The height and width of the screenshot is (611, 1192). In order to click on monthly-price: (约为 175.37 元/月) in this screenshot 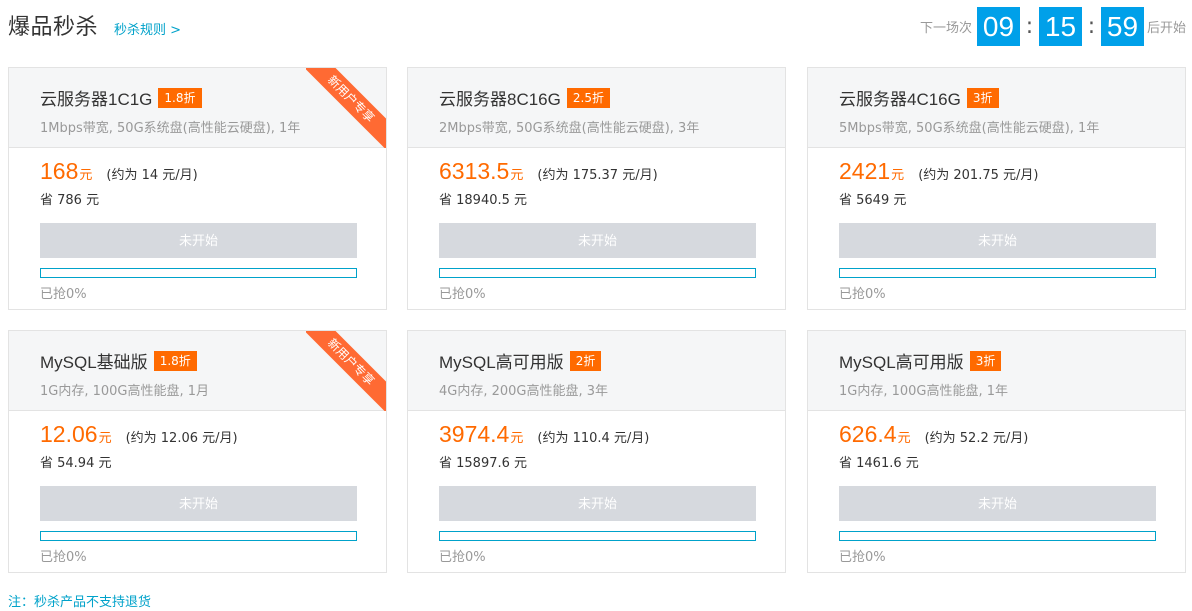, I will do `click(597, 175)`.